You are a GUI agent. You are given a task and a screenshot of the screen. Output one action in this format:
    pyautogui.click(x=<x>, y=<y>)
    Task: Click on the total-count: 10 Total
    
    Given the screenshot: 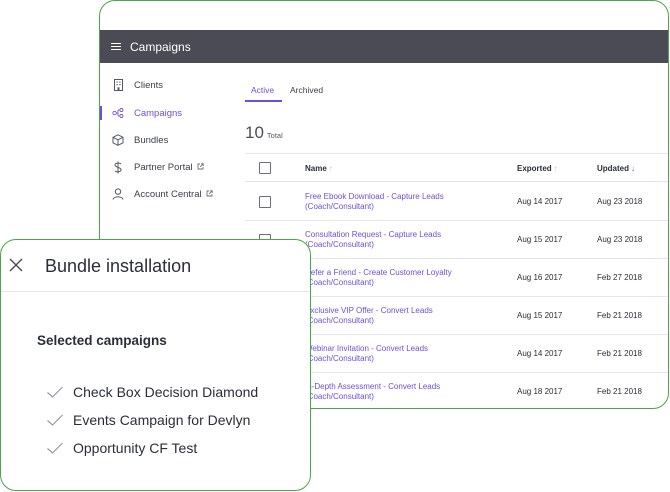 What is the action you would take?
    pyautogui.click(x=264, y=133)
    